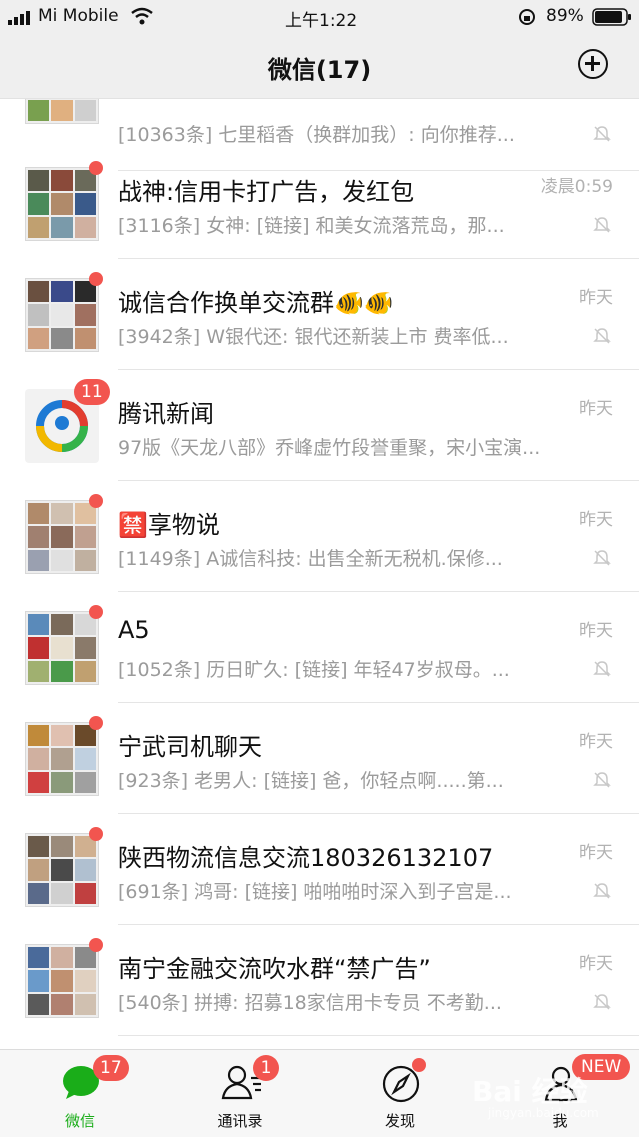 The height and width of the screenshot is (1137, 639). Describe the element at coordinates (111, 1068) in the screenshot. I see `tab-badge: 17` at that location.